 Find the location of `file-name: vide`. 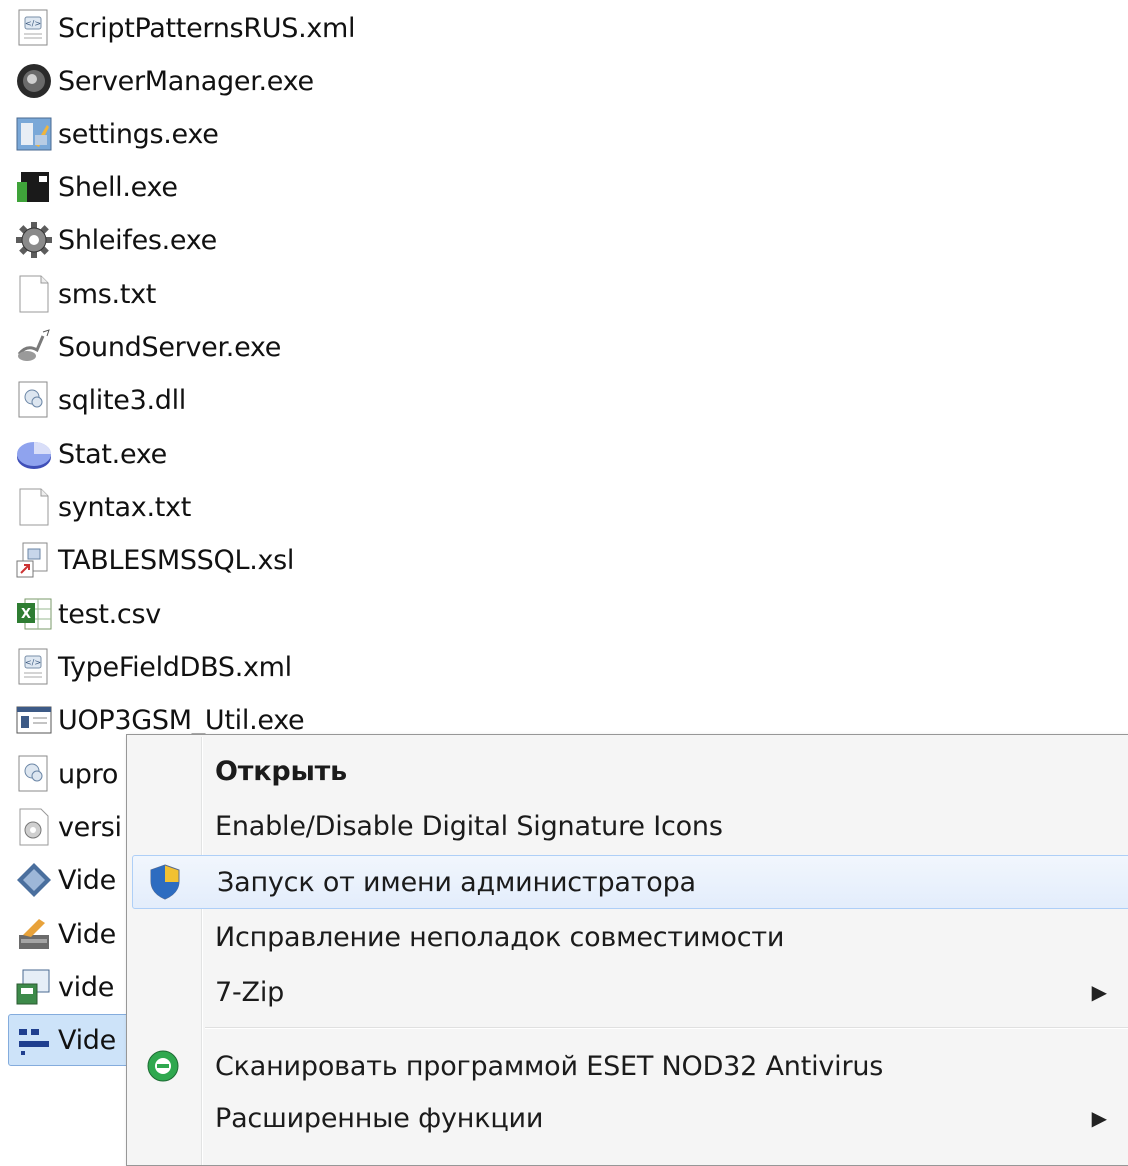

file-name: vide is located at coordinates (86, 987).